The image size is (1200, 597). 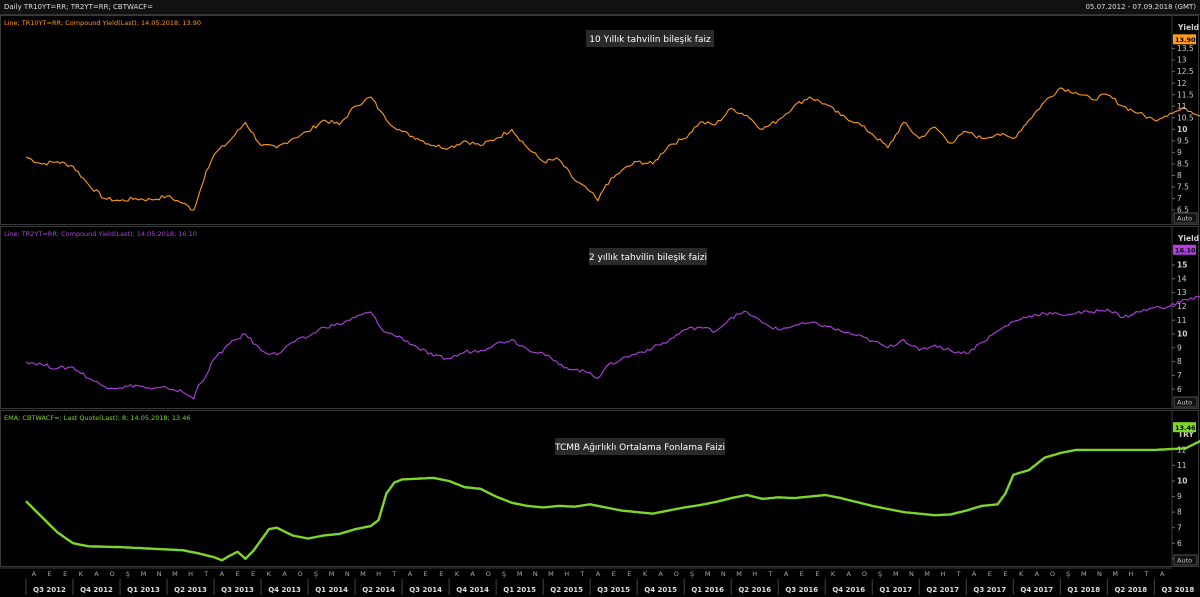 What do you see at coordinates (754, 590) in the screenshot?
I see `x-quarter-label: Q2 2016` at bounding box center [754, 590].